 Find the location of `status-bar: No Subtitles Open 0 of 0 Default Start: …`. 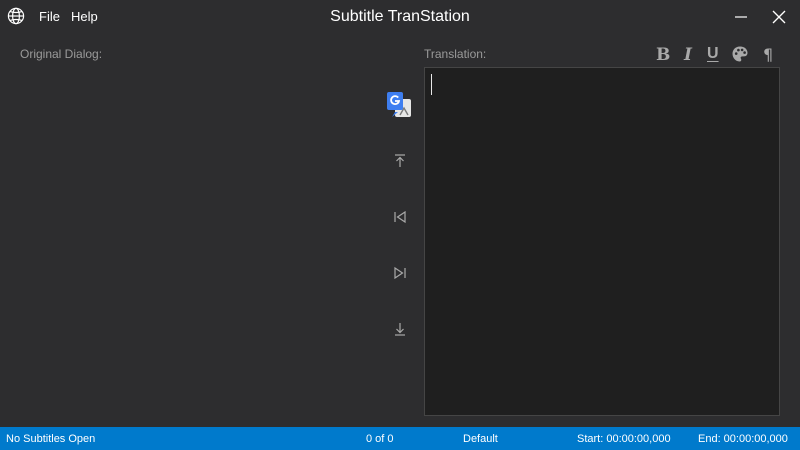

status-bar: No Subtitles Open 0 of 0 Default Start: … is located at coordinates (400, 438).